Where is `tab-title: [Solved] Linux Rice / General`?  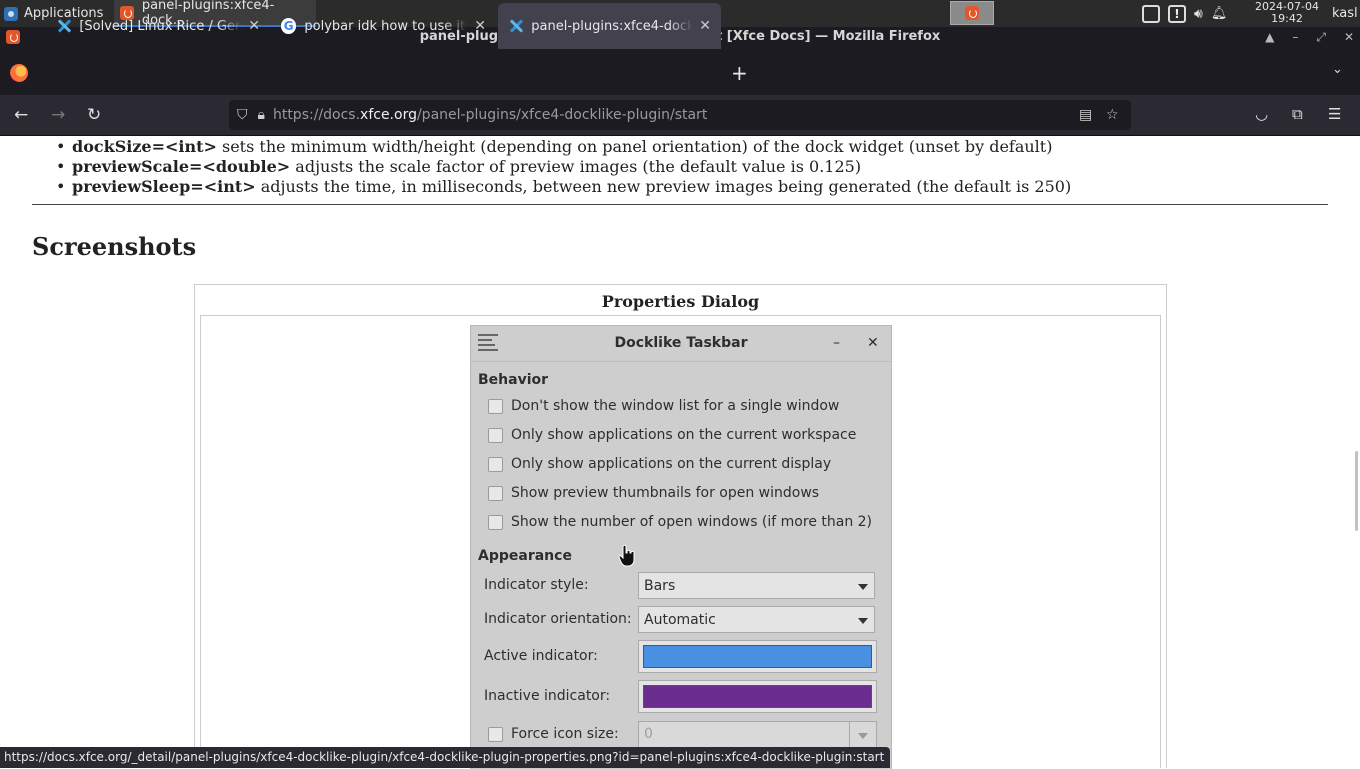 tab-title: [Solved] Linux Rice / General is located at coordinates (161, 26).